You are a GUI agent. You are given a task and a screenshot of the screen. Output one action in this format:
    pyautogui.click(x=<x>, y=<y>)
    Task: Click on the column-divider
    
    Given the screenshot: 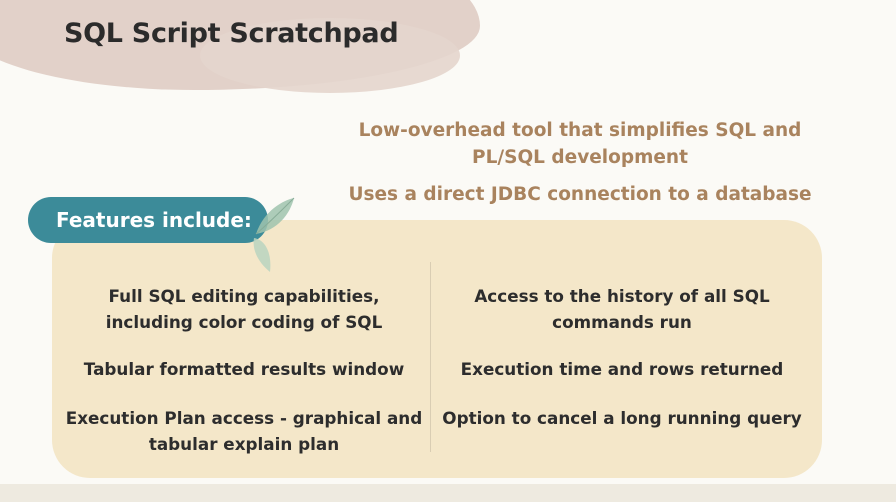 What is the action you would take?
    pyautogui.click(x=430, y=357)
    